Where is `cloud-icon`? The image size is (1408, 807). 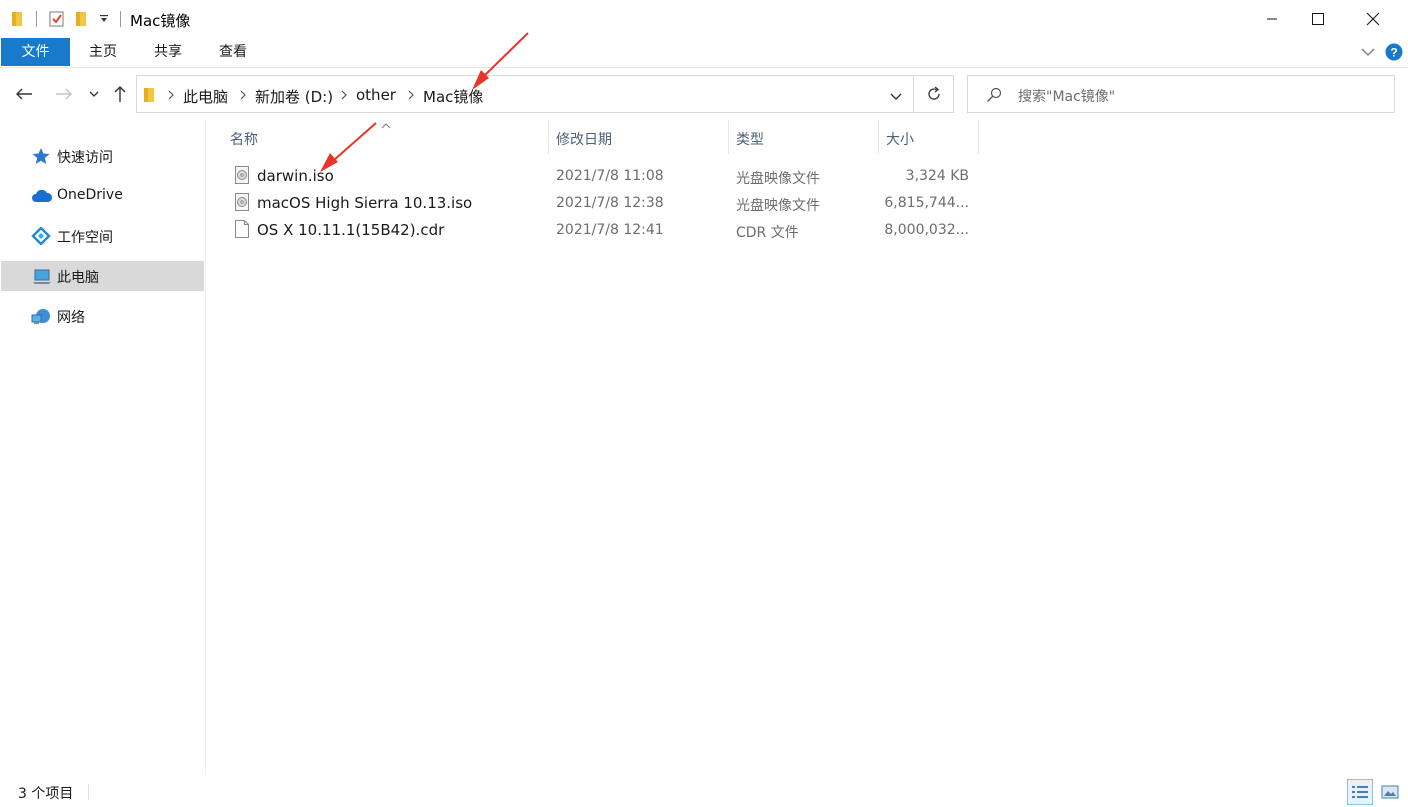 cloud-icon is located at coordinates (42, 196).